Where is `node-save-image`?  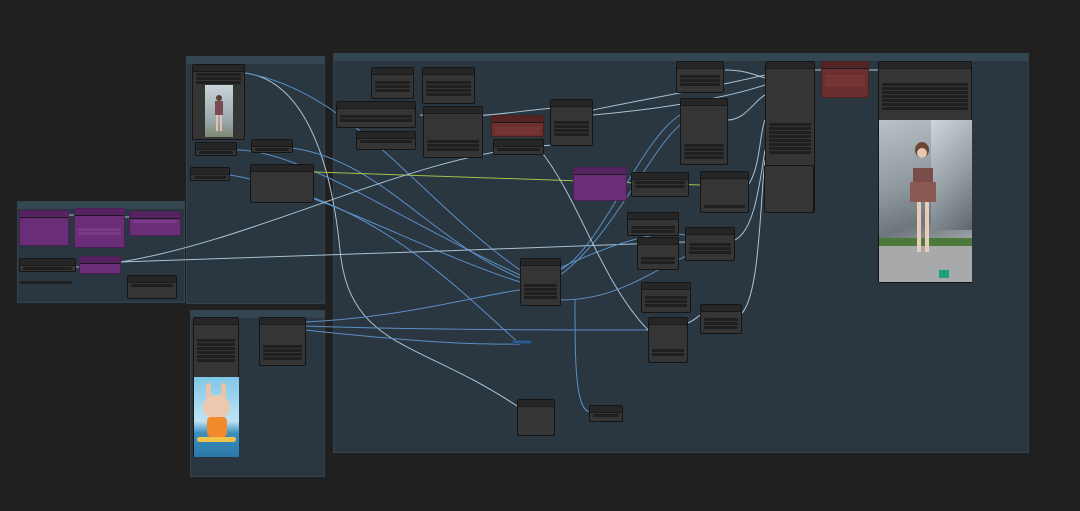 node-save-image is located at coordinates (925, 172).